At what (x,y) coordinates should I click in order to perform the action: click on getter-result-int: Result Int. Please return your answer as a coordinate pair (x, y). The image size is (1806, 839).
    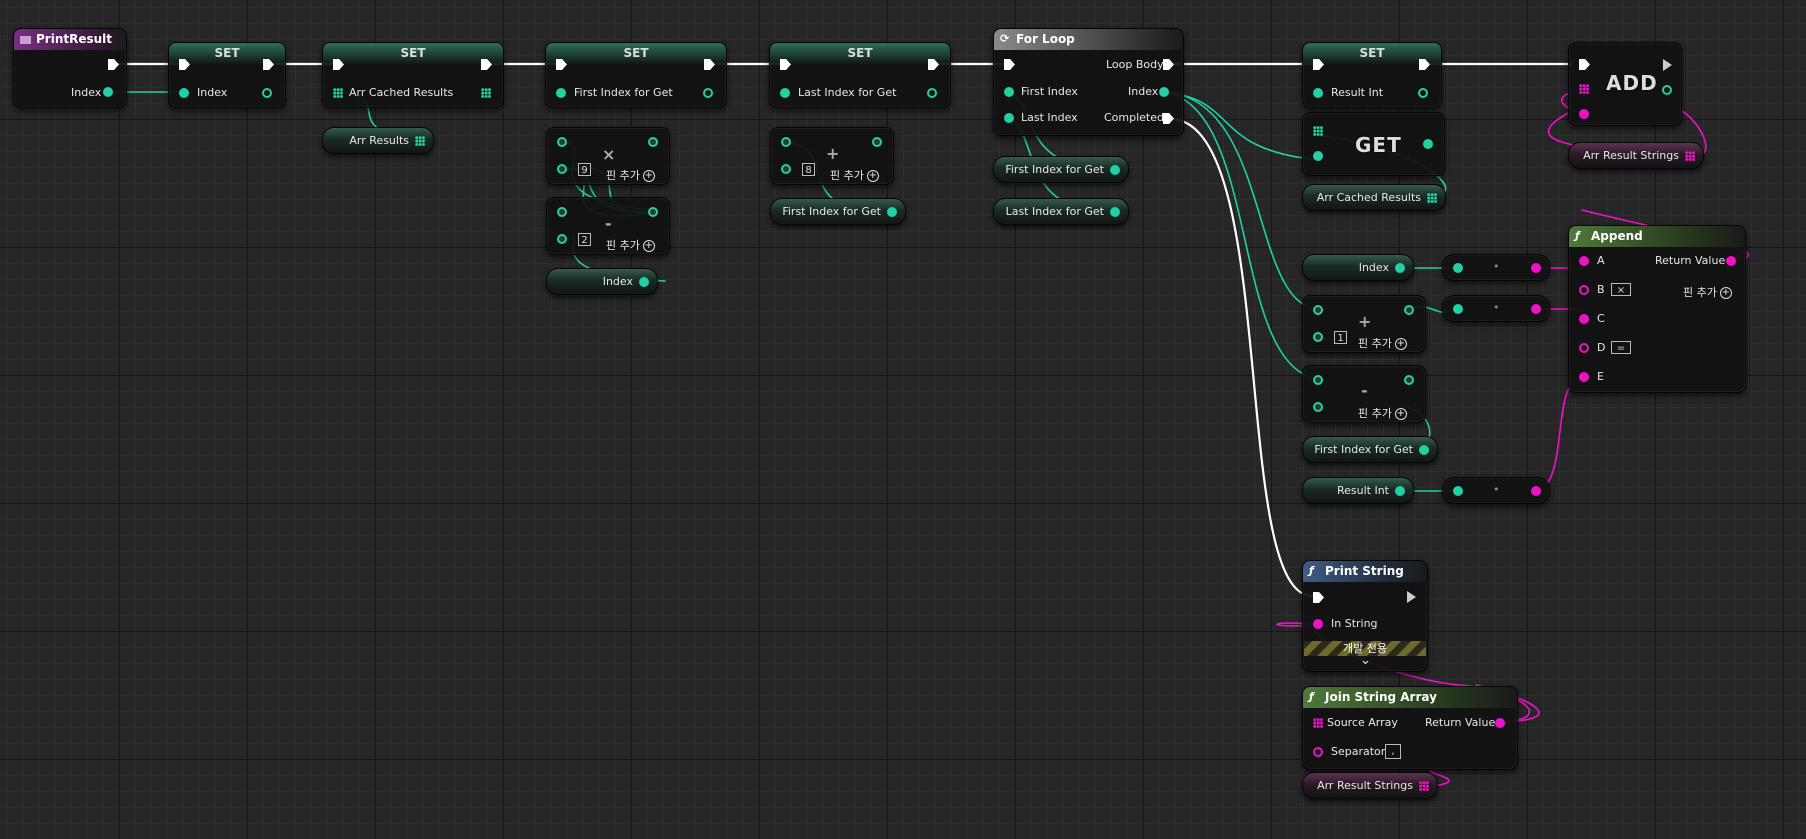
    Looking at the image, I should click on (1358, 490).